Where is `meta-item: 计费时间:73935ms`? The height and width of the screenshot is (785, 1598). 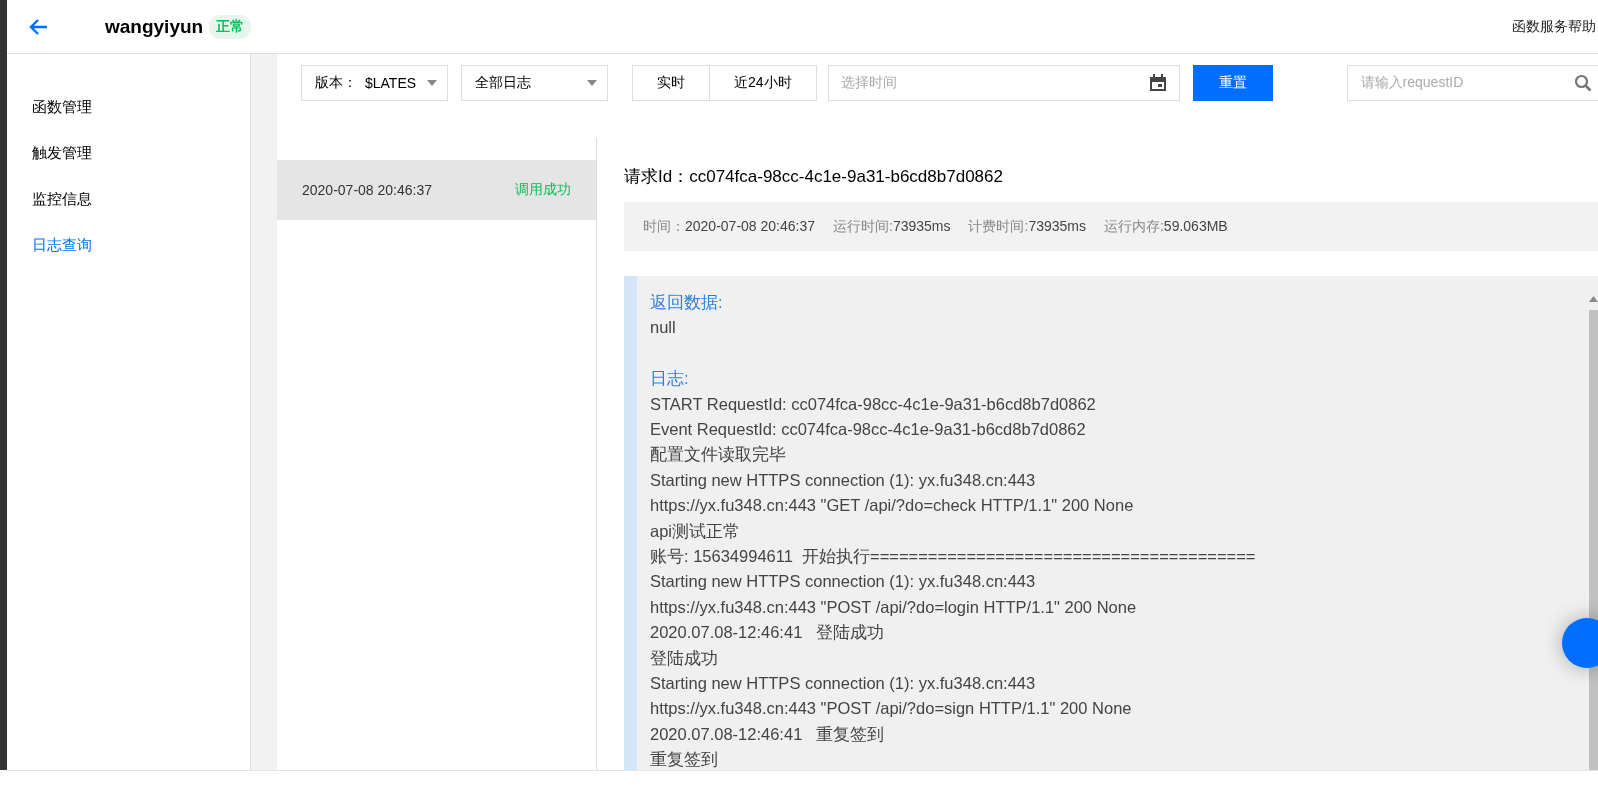
meta-item: 计费时间:73935ms is located at coordinates (1027, 226).